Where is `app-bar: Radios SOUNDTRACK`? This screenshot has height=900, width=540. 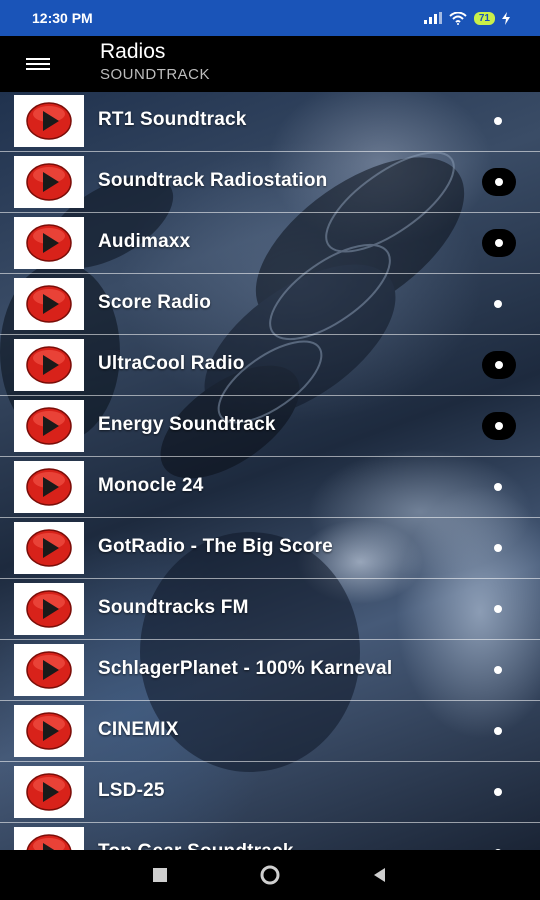 app-bar: Radios SOUNDTRACK is located at coordinates (270, 64).